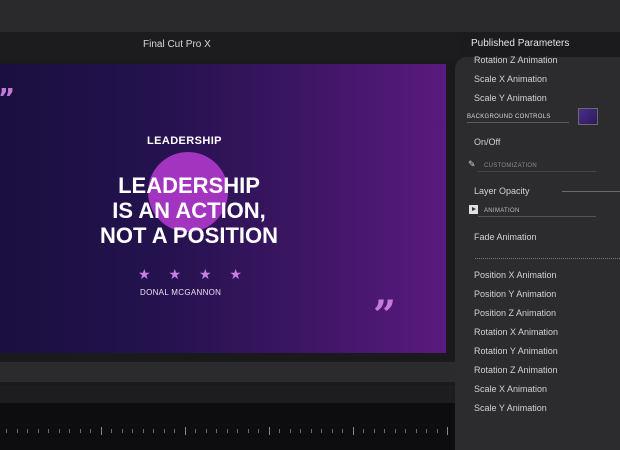 This screenshot has height=450, width=620. I want to click on param-rotation-x: Rotation X Animation, so click(516, 332).